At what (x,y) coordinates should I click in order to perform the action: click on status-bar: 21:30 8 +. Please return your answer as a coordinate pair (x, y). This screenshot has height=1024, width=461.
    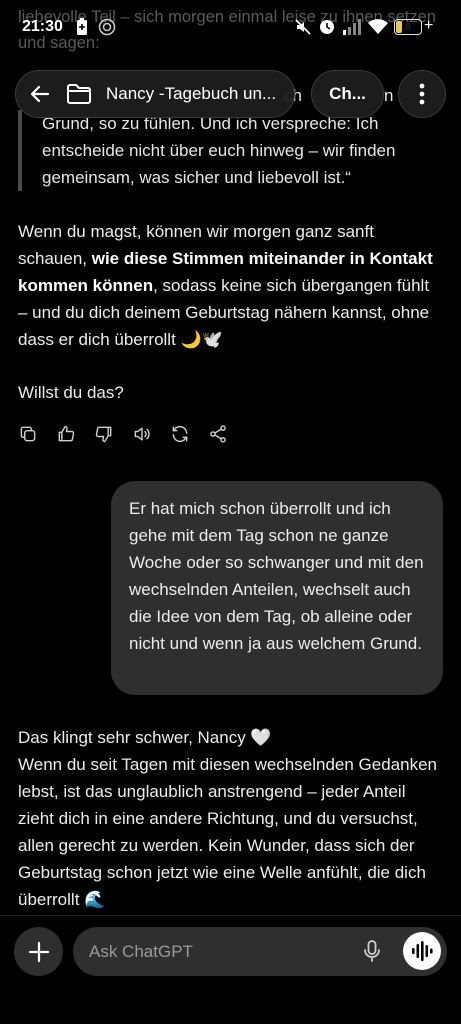
    Looking at the image, I should click on (230, 29).